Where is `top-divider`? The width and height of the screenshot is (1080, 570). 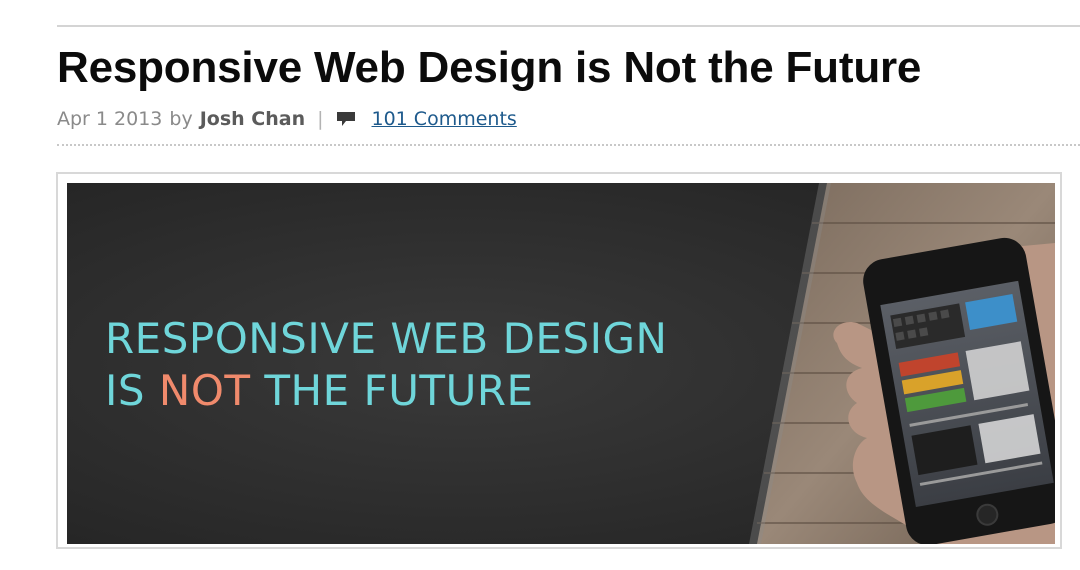
top-divider is located at coordinates (568, 26).